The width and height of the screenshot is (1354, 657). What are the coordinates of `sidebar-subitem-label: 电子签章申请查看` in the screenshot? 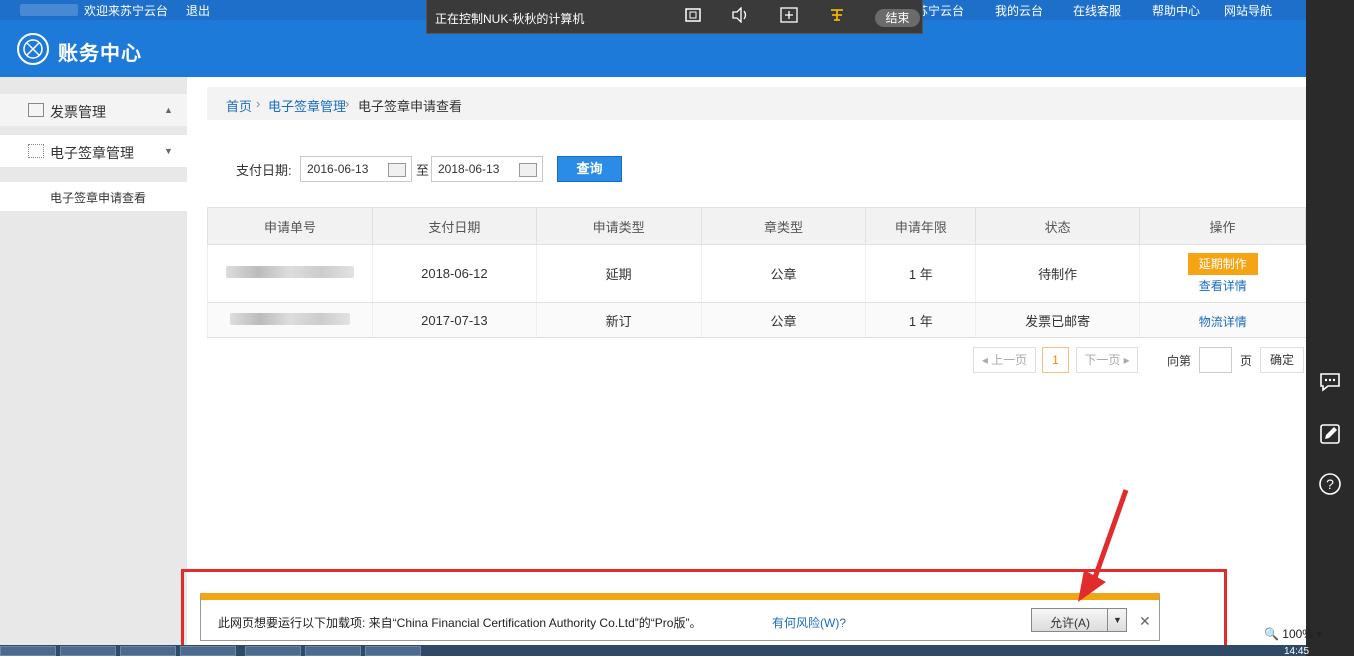 It's located at (98, 198).